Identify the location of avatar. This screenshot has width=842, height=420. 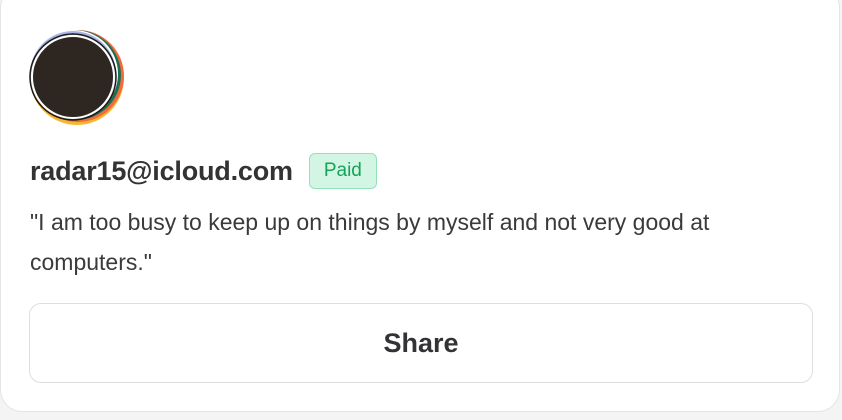
(76, 77).